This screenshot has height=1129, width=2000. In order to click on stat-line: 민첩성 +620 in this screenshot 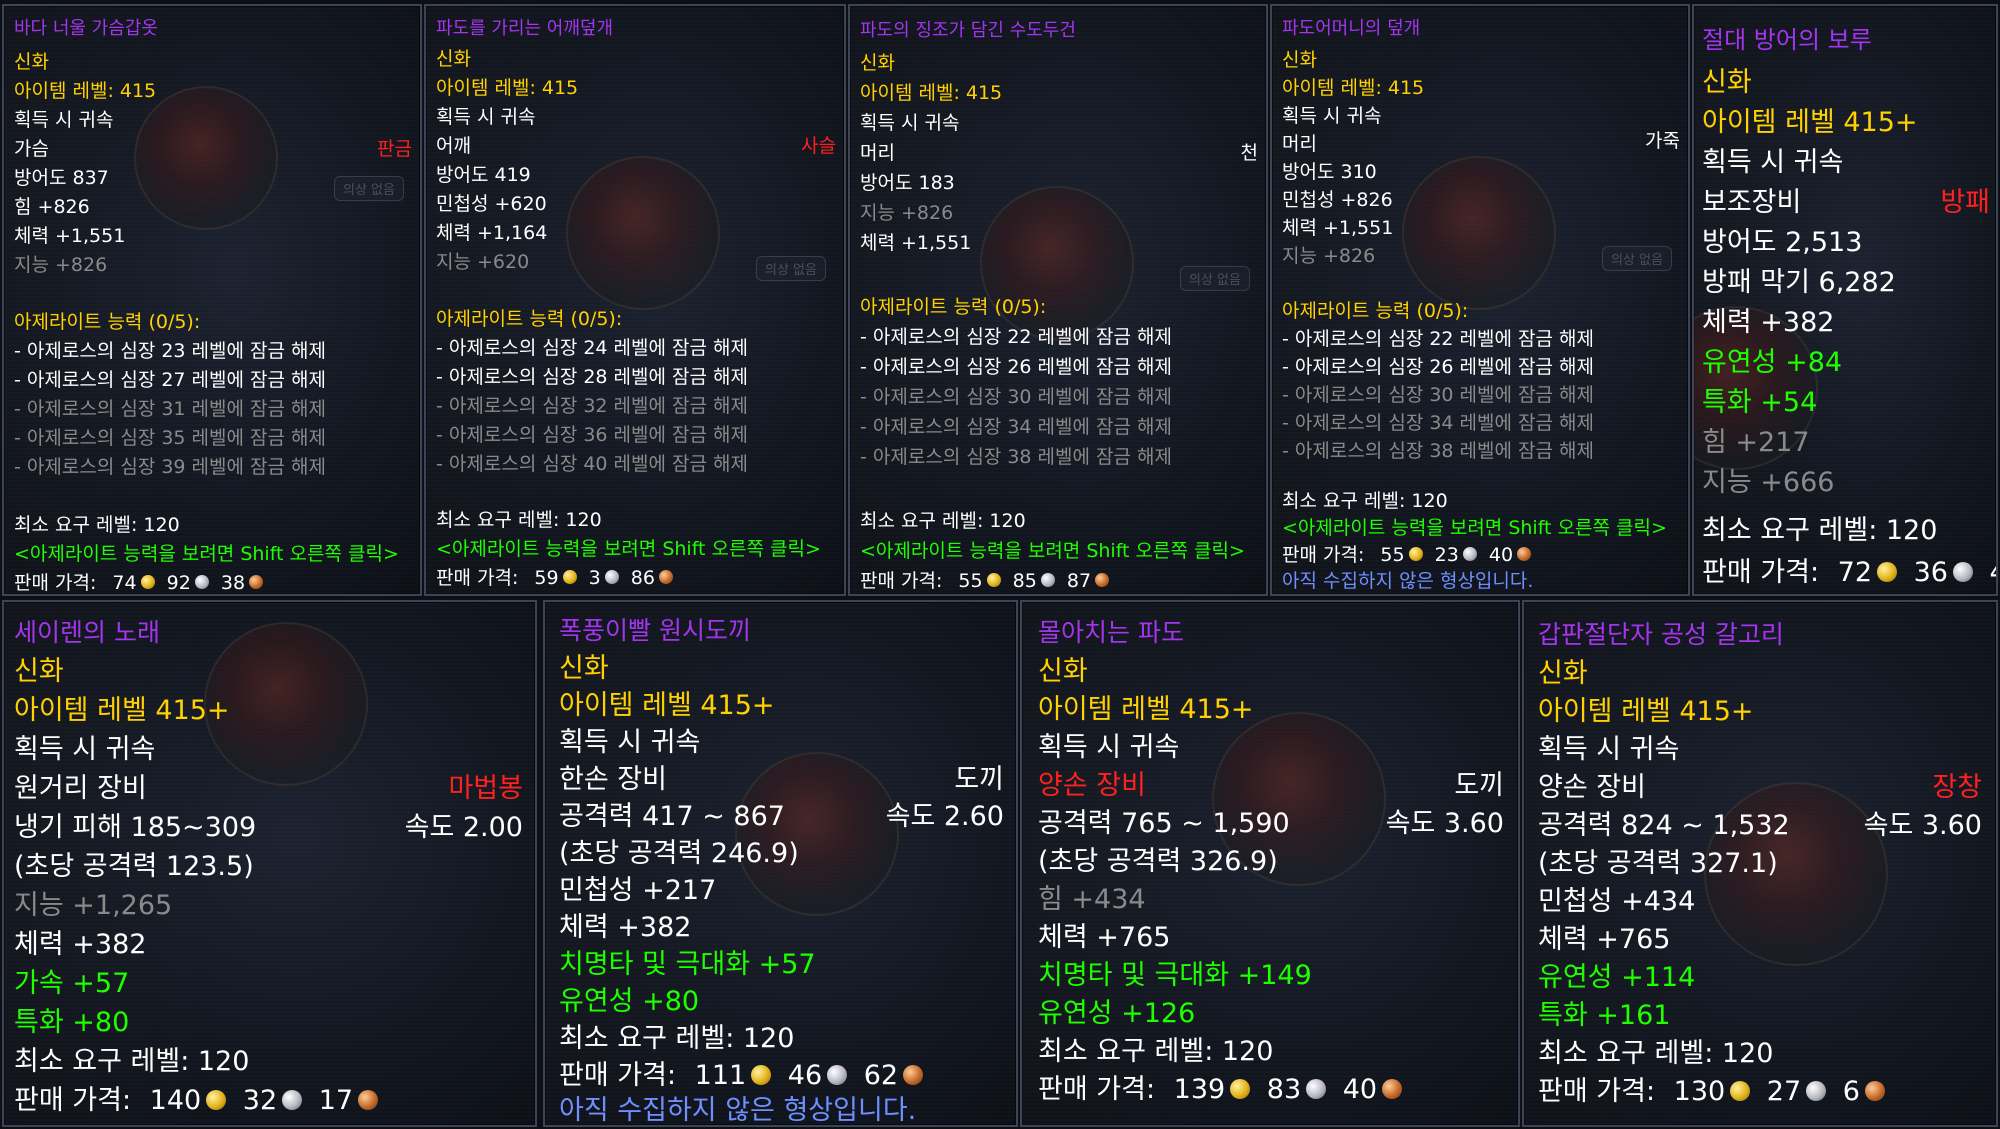, I will do `click(491, 204)`.